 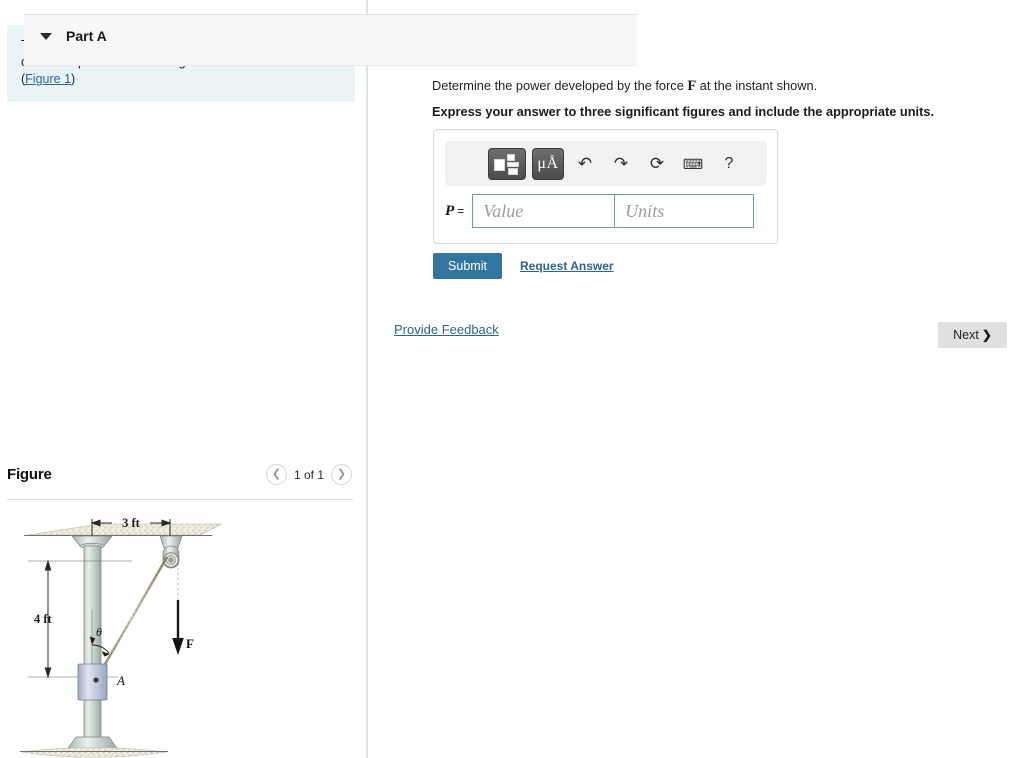 I want to click on figure-1-link: Figure 1, so click(x=48, y=79).